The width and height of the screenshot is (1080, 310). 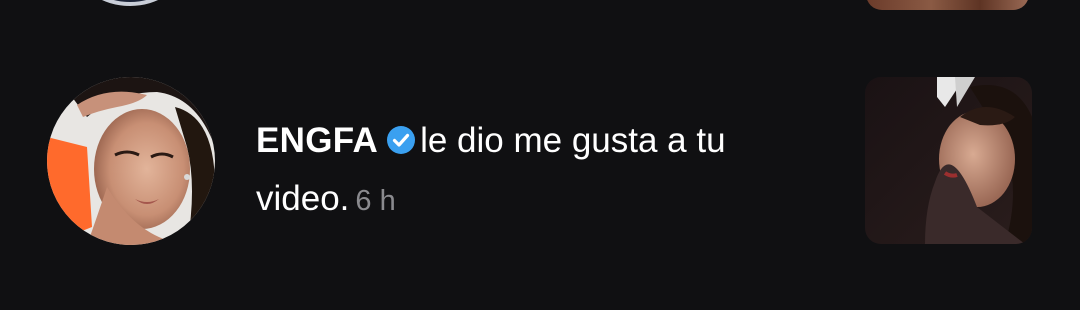 What do you see at coordinates (375, 201) in the screenshot?
I see `timestamp: 6 h` at bounding box center [375, 201].